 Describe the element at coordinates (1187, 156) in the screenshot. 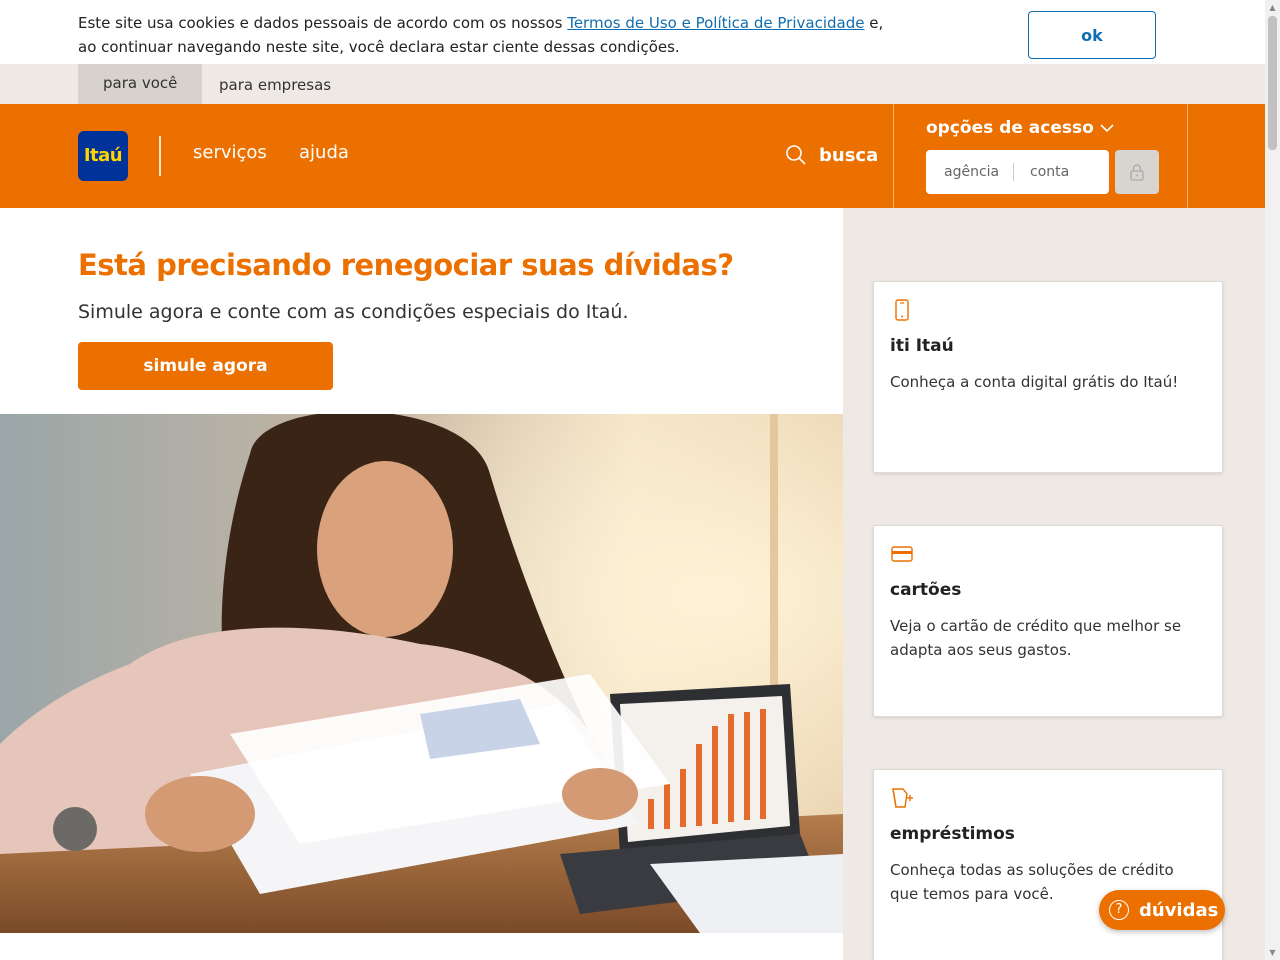

I see `header-divider-right` at that location.